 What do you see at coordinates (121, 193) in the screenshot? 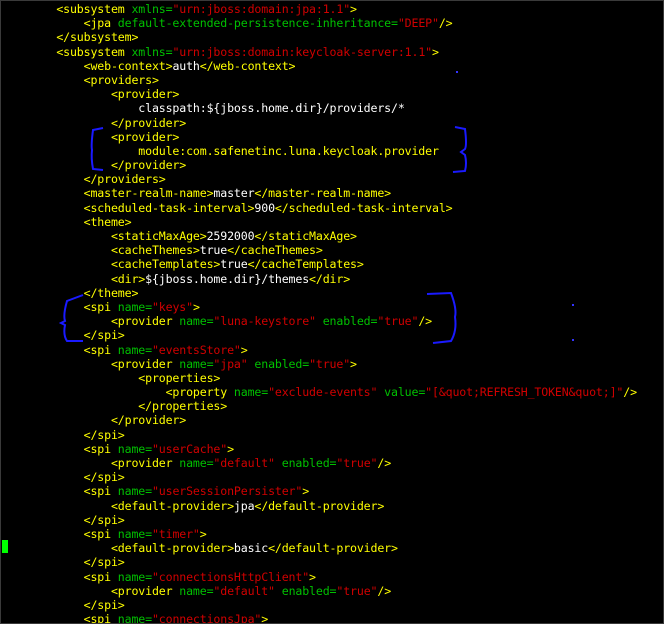
I see `code-token-tag: <master-realm-name>` at bounding box center [121, 193].